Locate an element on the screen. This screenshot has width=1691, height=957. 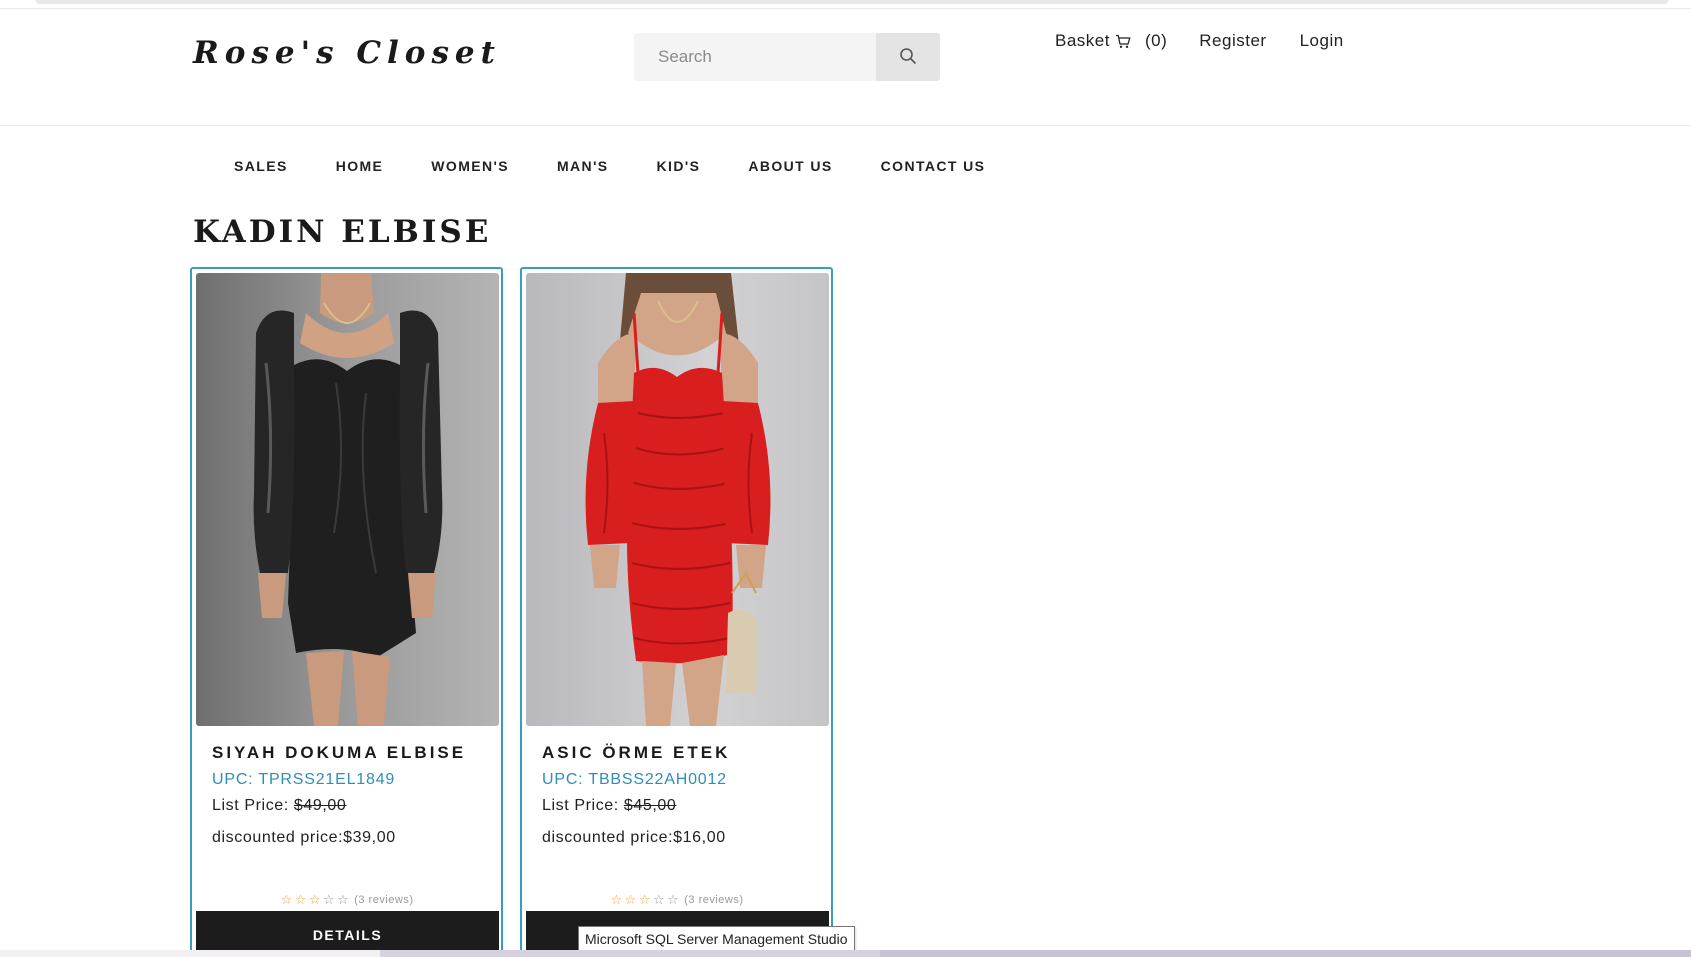
list-price: List Price: $49,00 is located at coordinates (351, 806).